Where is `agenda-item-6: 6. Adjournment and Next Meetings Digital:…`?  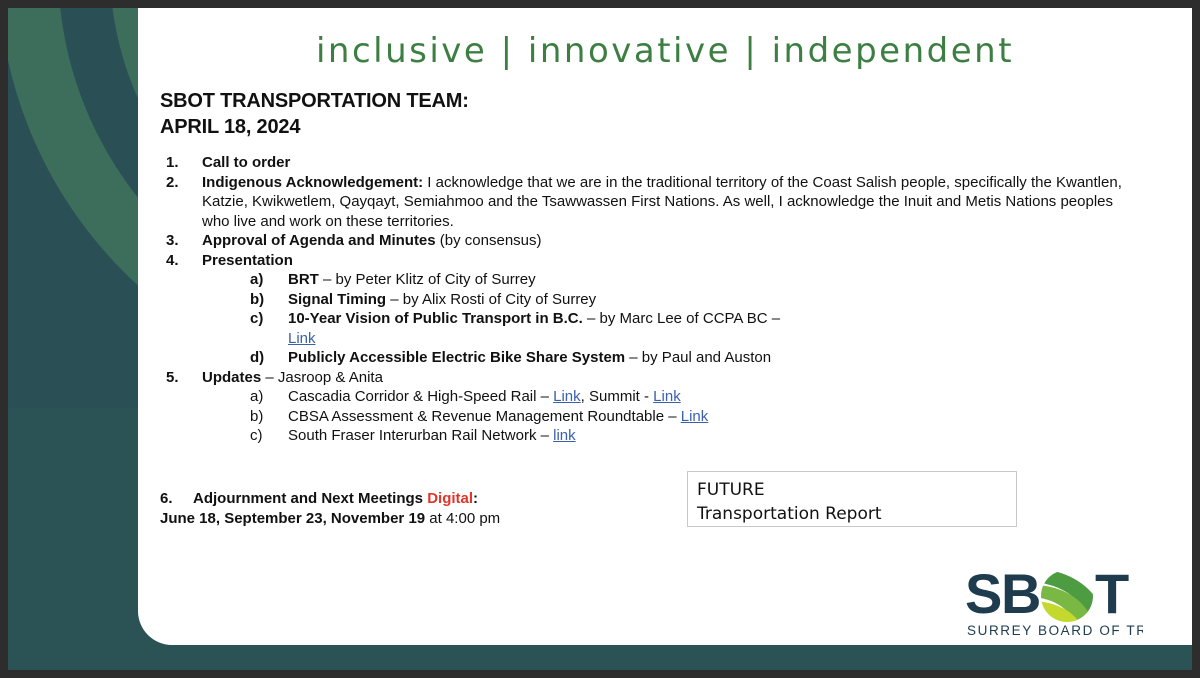 agenda-item-6: 6. Adjournment and Next Meetings Digital:… is located at coordinates (330, 509).